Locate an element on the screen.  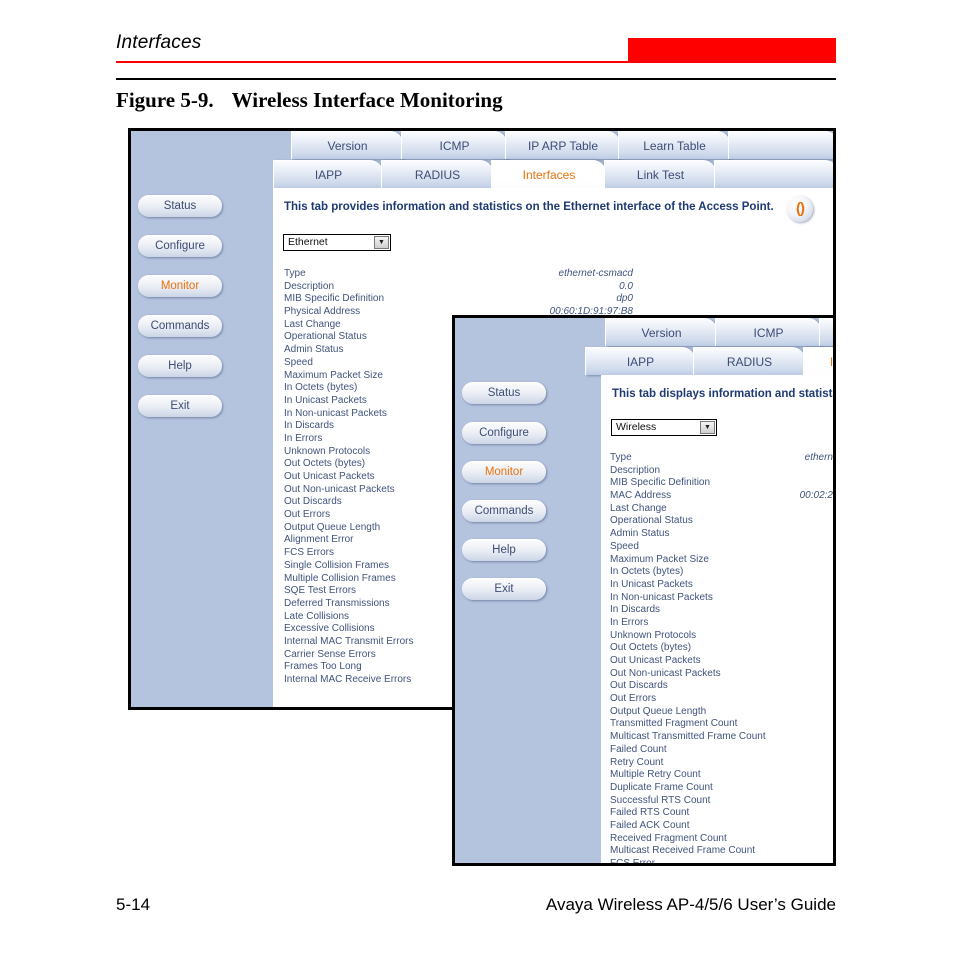
stat-value: 0.0 is located at coordinates (626, 286).